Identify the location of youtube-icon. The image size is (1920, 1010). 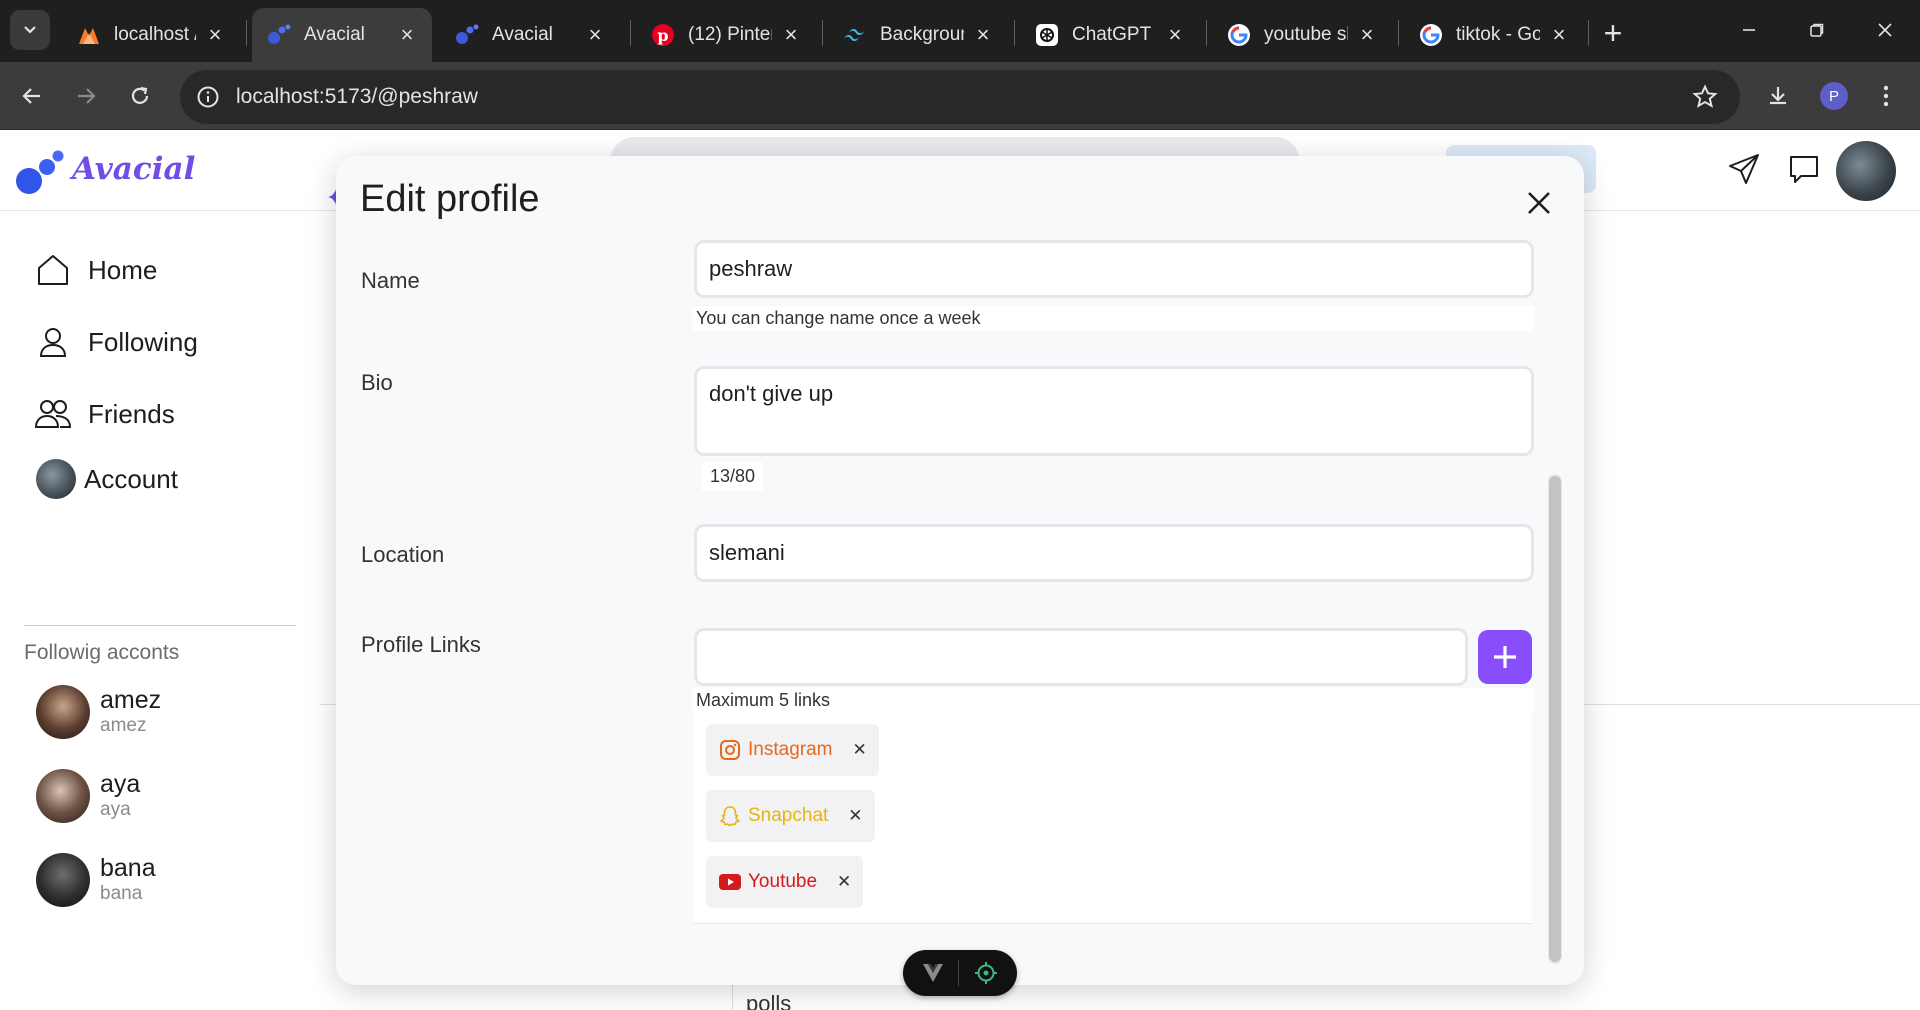
(730, 882).